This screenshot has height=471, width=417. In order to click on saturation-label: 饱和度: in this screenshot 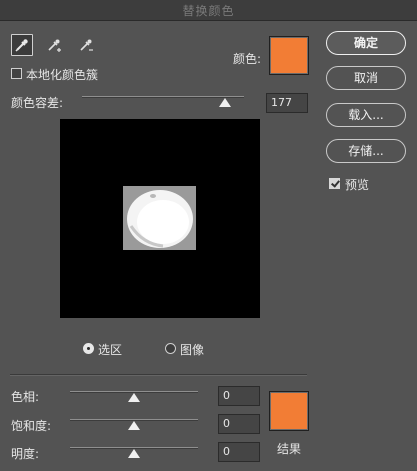, I will do `click(31, 426)`.